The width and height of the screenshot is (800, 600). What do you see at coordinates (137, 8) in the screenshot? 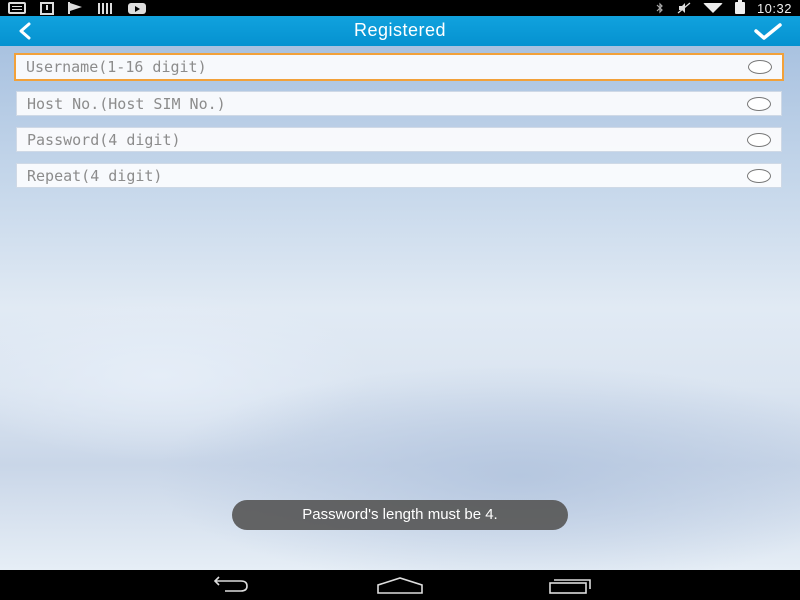
I see `video-icon` at bounding box center [137, 8].